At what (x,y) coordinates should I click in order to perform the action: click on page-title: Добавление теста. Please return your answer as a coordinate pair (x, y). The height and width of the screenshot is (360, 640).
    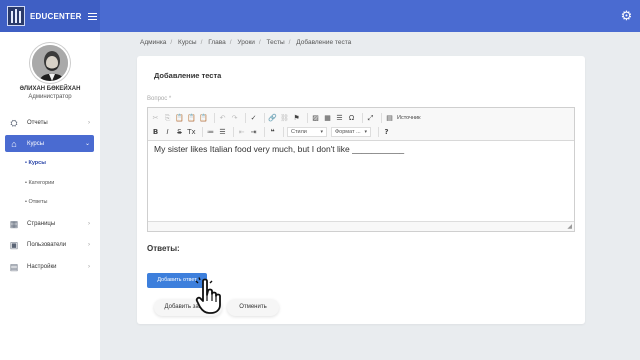
    Looking at the image, I should click on (188, 75).